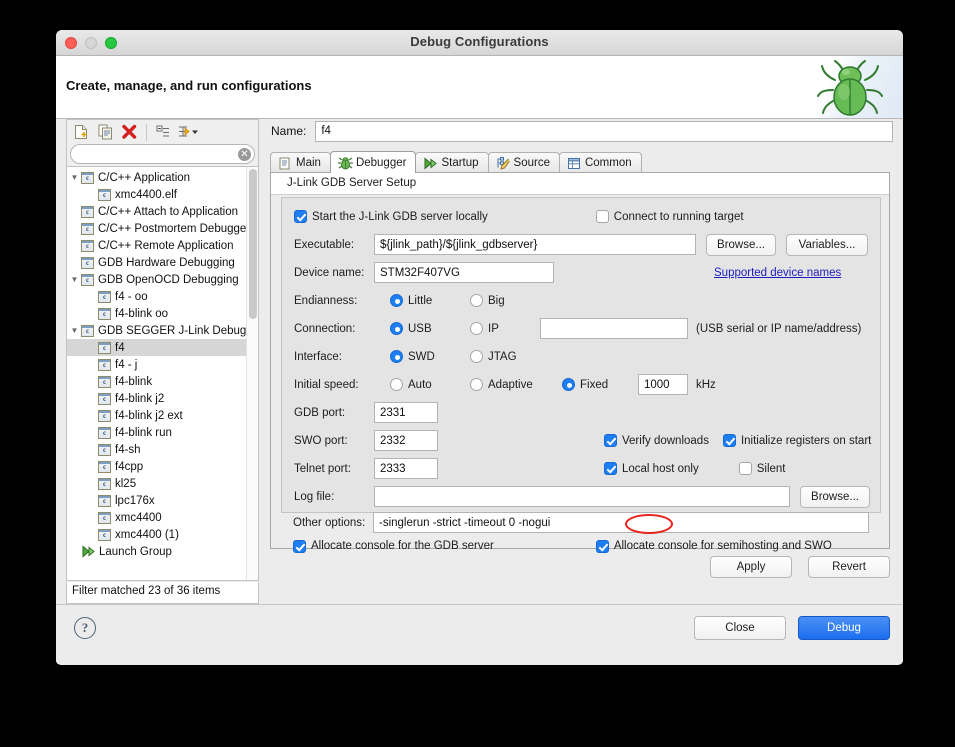  What do you see at coordinates (129, 132) in the screenshot?
I see `delete-configuration-icon` at bounding box center [129, 132].